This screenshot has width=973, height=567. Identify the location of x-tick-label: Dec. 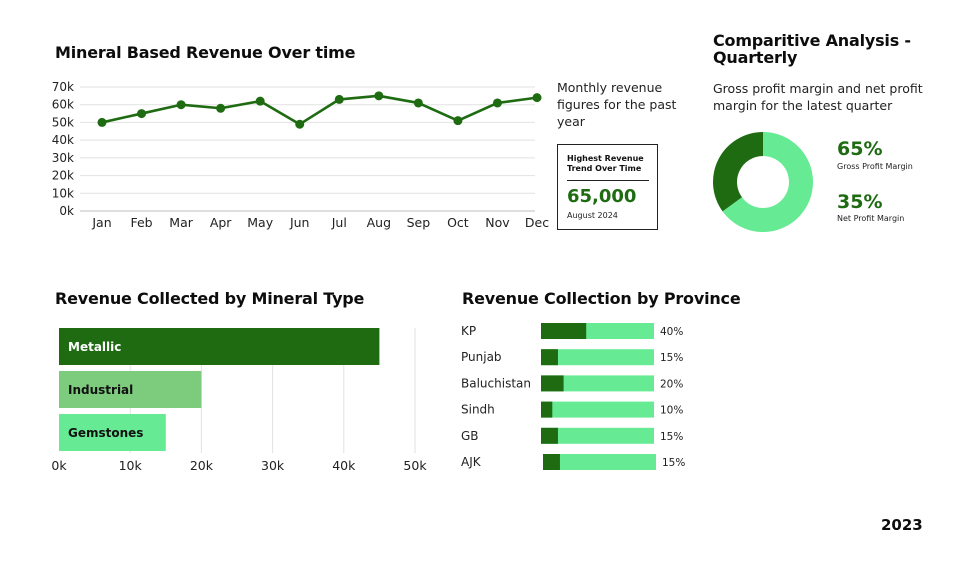
(537, 222).